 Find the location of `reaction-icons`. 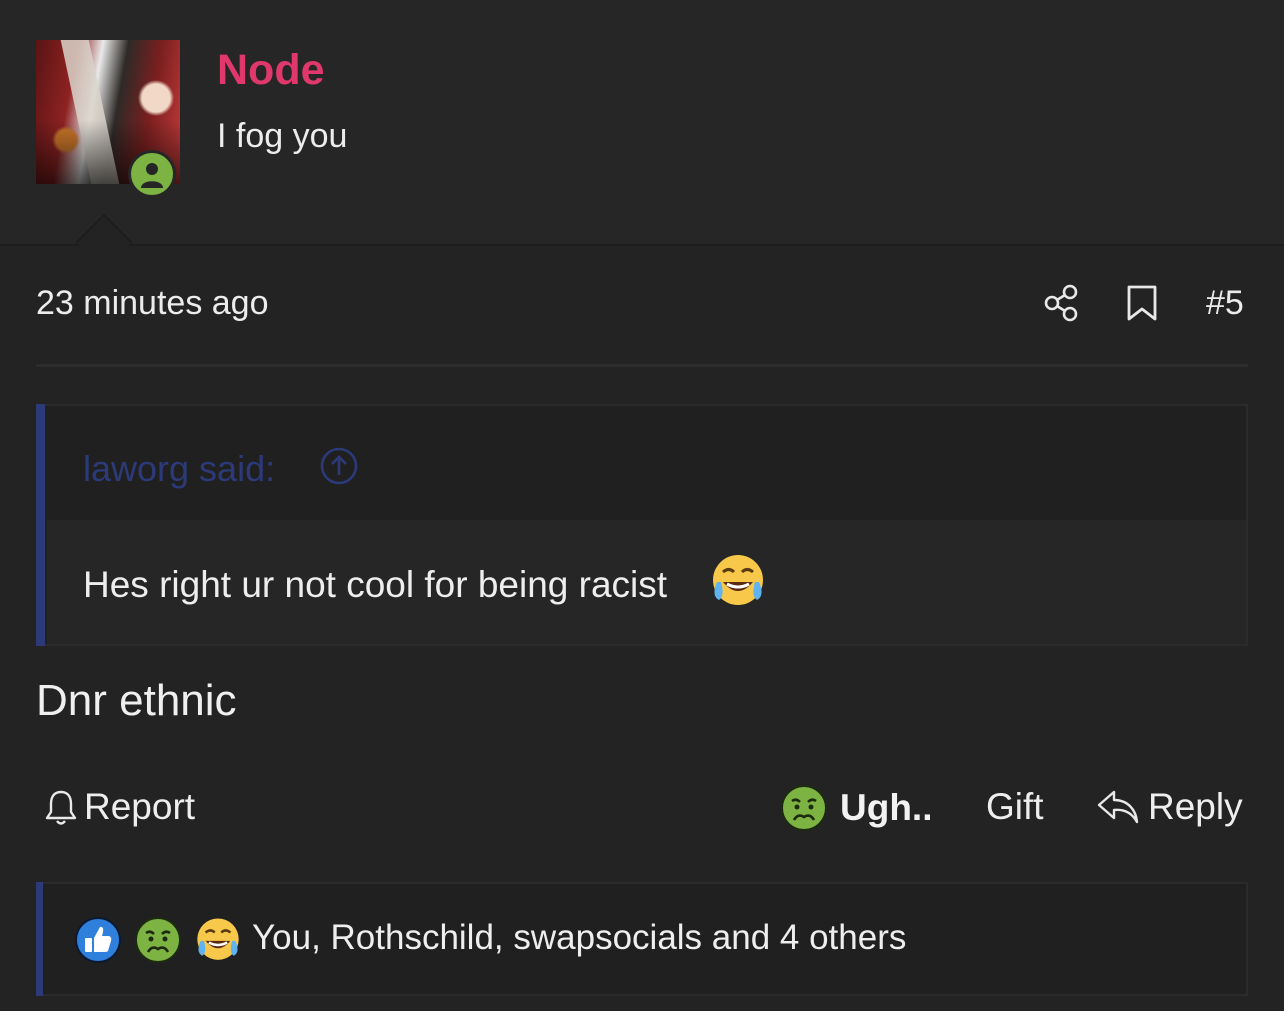

reaction-icons is located at coordinates (158, 940).